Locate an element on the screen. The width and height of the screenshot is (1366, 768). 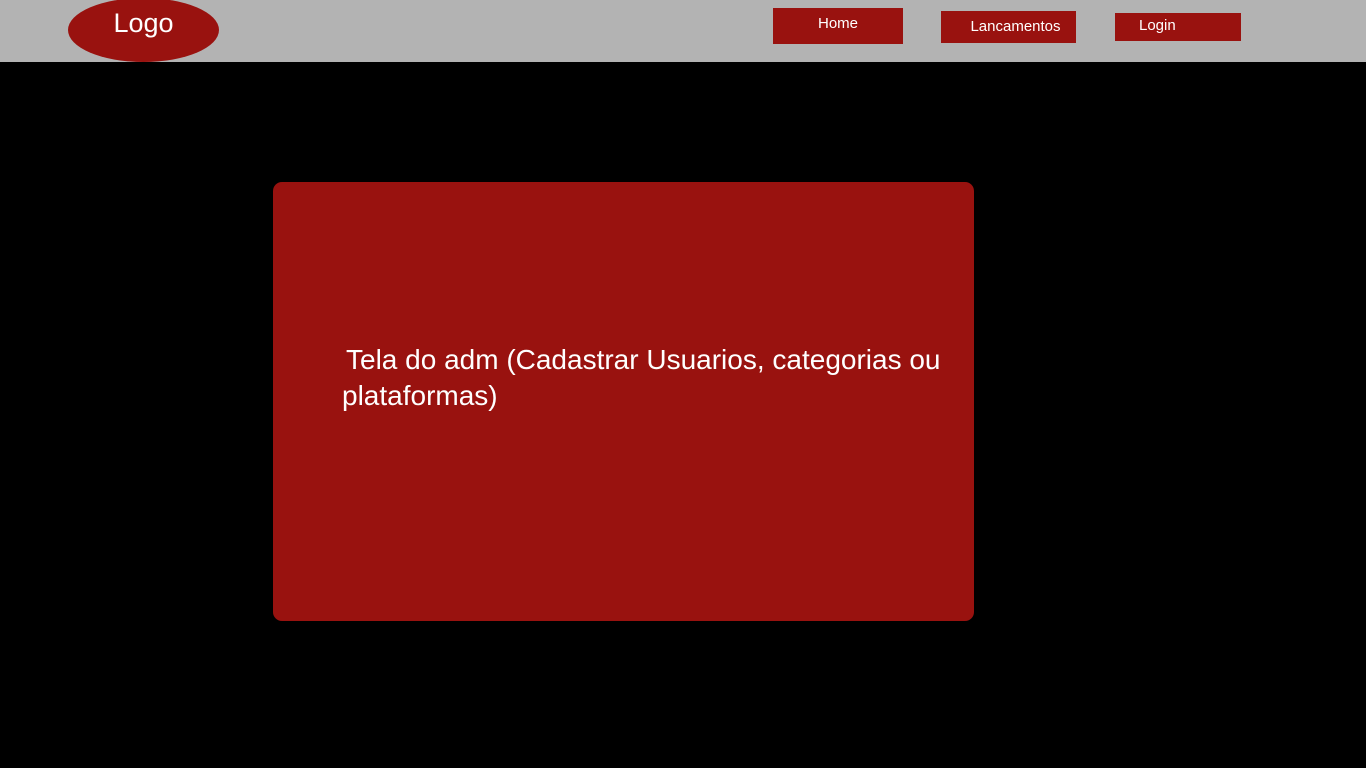
nav-lancamentos-button: Lancamentos is located at coordinates (1008, 27).